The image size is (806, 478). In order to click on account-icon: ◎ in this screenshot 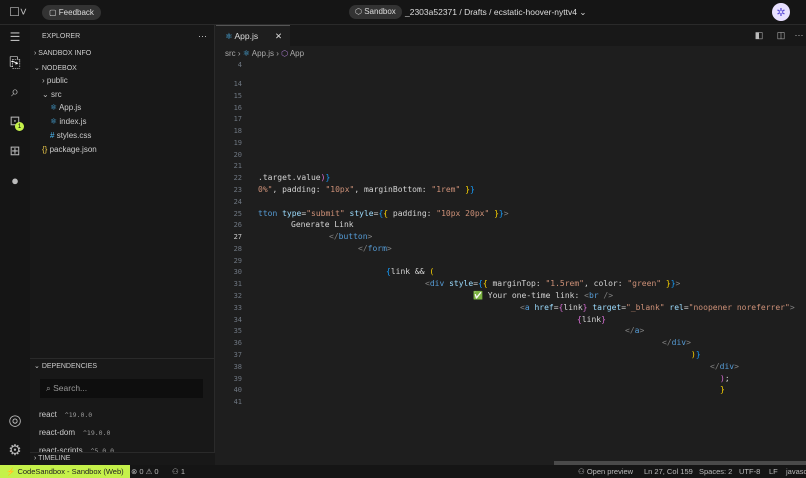, I will do `click(15, 420)`.